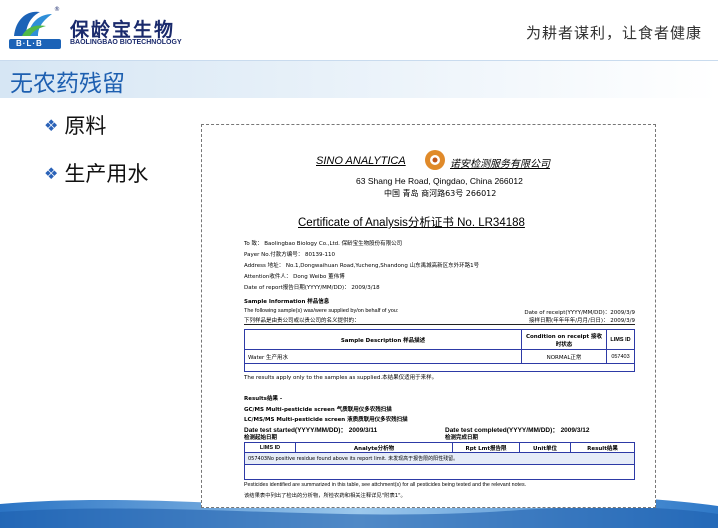 The image size is (718, 528). What do you see at coordinates (500, 164) in the screenshot?
I see `lab-name-chinese: 诺安检测服务有限公司` at bounding box center [500, 164].